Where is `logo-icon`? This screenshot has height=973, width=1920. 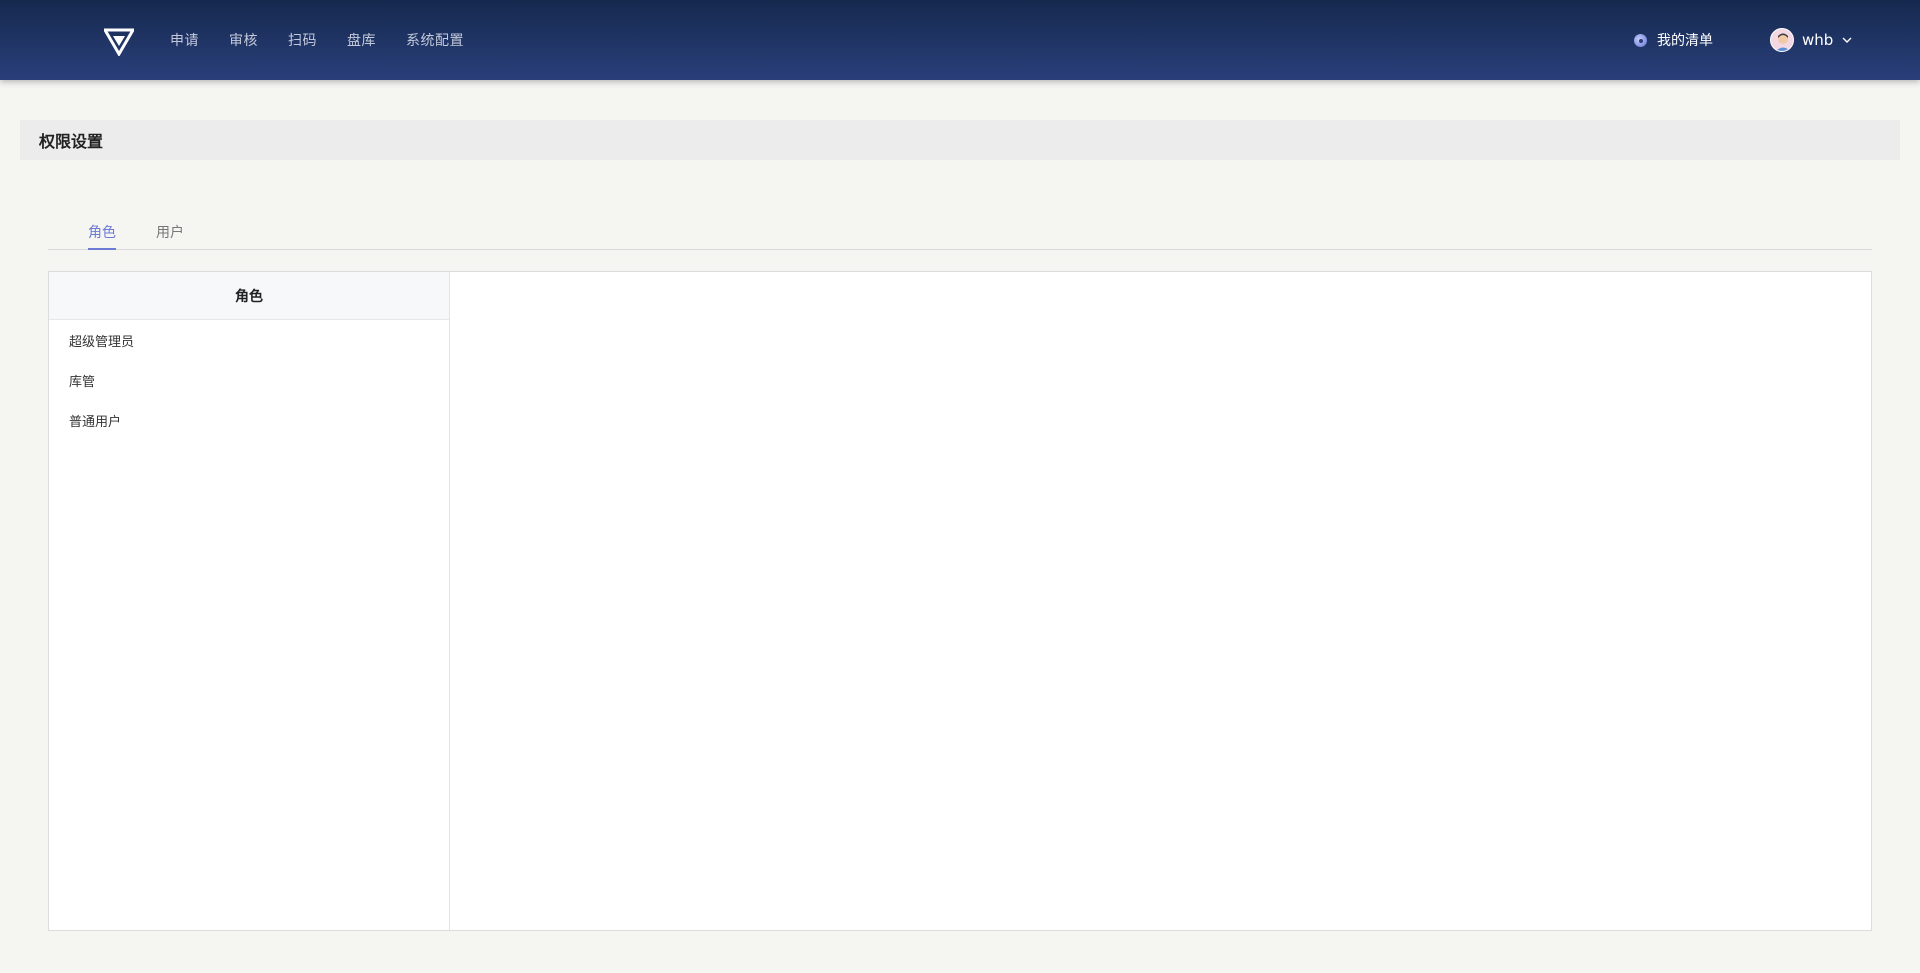
logo-icon is located at coordinates (119, 42).